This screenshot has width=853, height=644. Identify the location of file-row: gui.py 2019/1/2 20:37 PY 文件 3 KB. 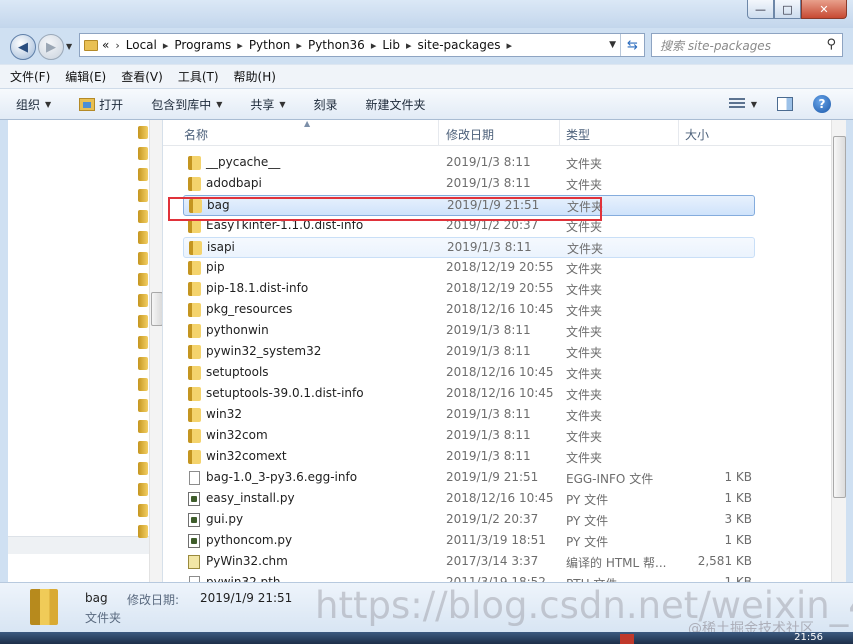
(469, 520).